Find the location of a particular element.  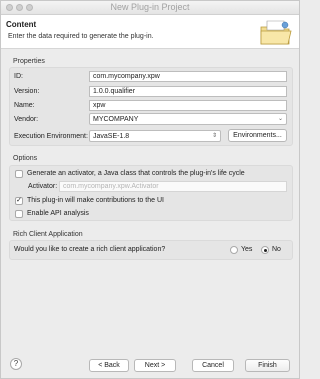

title-bar: New Plug-in Project is located at coordinates (150, 8).